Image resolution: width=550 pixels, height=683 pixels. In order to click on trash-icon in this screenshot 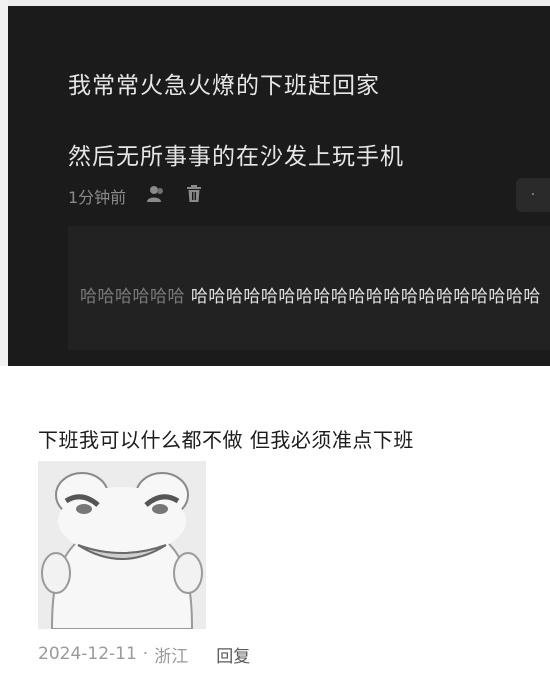, I will do `click(194, 196)`.